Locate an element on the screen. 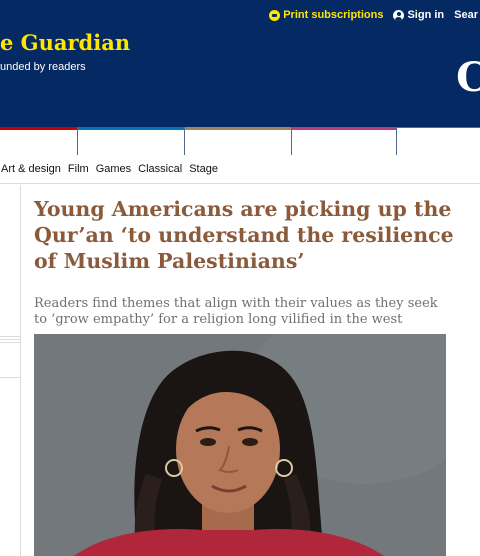  nav-item-sport: Sport is located at coordinates (130, 141).